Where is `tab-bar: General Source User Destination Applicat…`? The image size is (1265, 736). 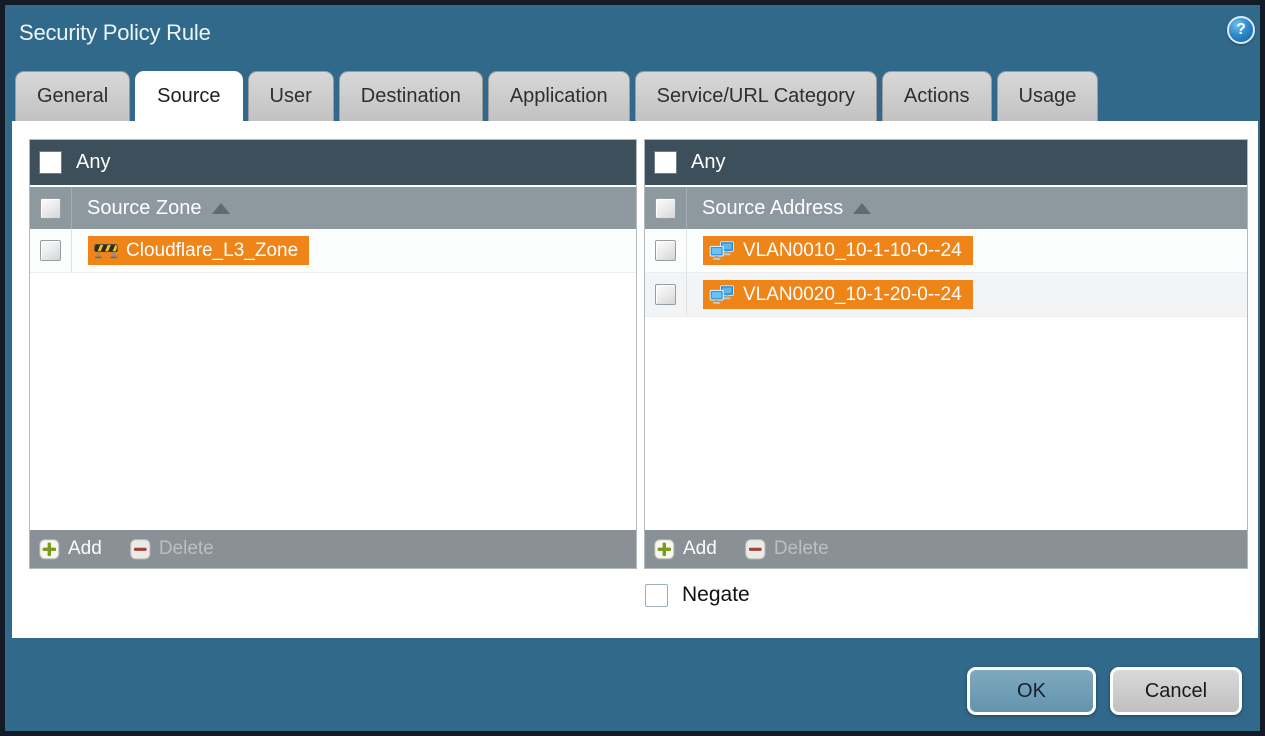
tab-bar: General Source User Destination Applicat… is located at coordinates (557, 96).